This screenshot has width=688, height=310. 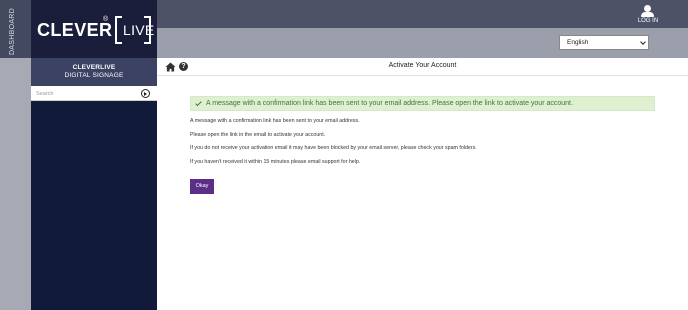 I want to click on search-go-icon, so click(x=145, y=93).